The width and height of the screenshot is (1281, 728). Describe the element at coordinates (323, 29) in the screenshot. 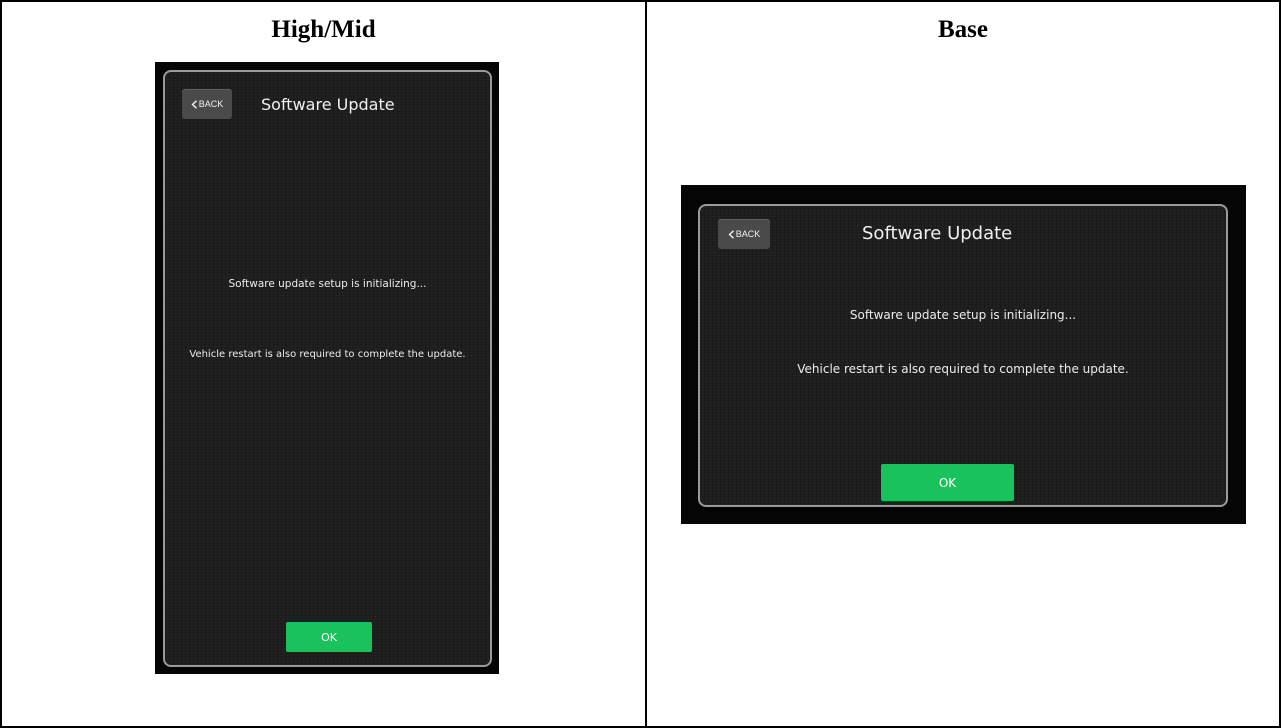

I see `header-high-mid: High/Mid` at that location.